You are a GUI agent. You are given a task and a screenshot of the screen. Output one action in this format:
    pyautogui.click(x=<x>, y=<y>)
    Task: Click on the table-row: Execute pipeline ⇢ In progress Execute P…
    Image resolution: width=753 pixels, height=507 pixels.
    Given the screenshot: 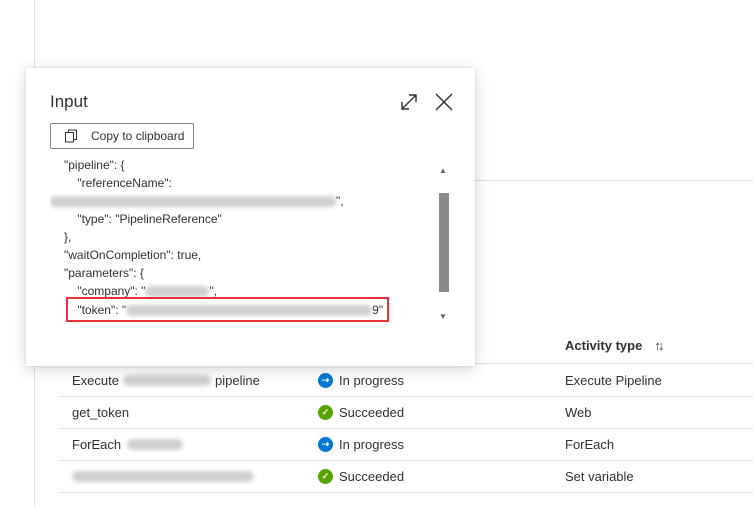 What is the action you would take?
    pyautogui.click(x=406, y=380)
    